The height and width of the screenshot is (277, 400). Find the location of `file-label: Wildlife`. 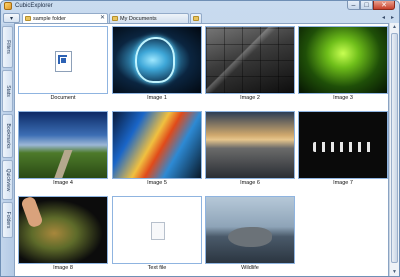

file-label: Wildlife is located at coordinates (250, 268).